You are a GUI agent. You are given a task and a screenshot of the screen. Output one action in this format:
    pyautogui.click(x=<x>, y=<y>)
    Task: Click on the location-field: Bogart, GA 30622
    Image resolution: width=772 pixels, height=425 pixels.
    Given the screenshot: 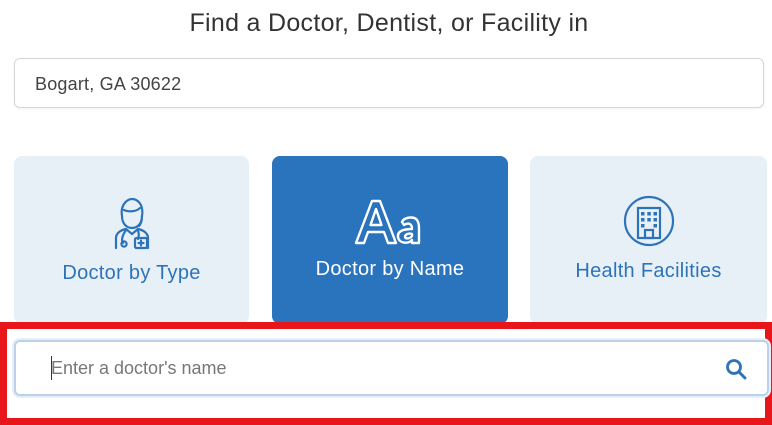 What is the action you would take?
    pyautogui.click(x=389, y=83)
    